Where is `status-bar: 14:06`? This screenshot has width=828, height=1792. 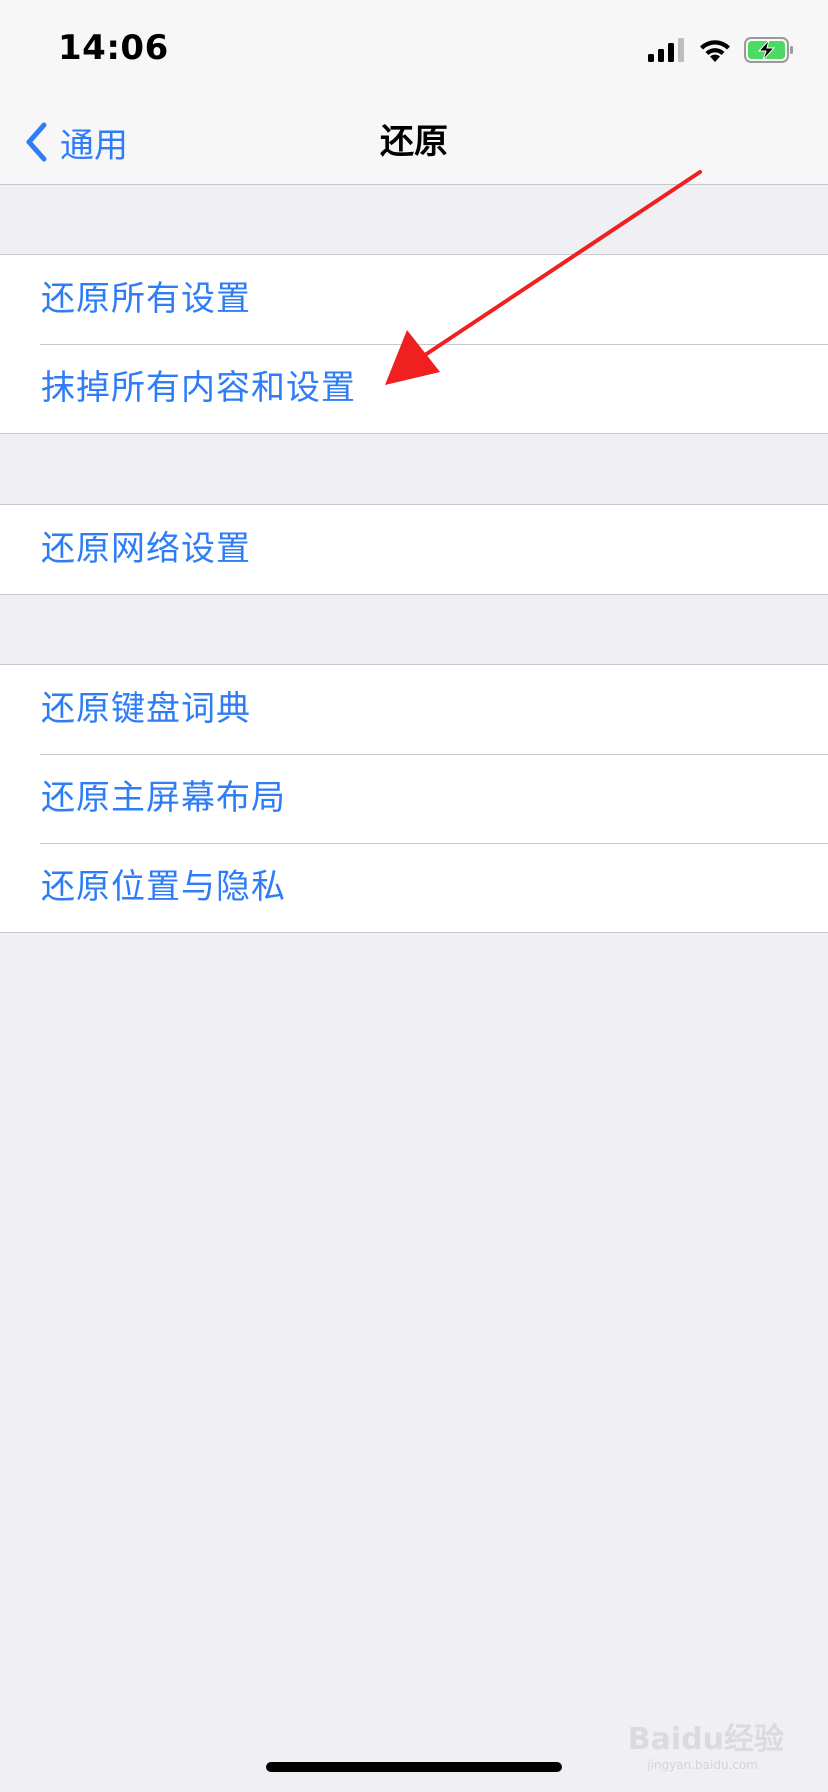
status-bar: 14:06 is located at coordinates (414, 50).